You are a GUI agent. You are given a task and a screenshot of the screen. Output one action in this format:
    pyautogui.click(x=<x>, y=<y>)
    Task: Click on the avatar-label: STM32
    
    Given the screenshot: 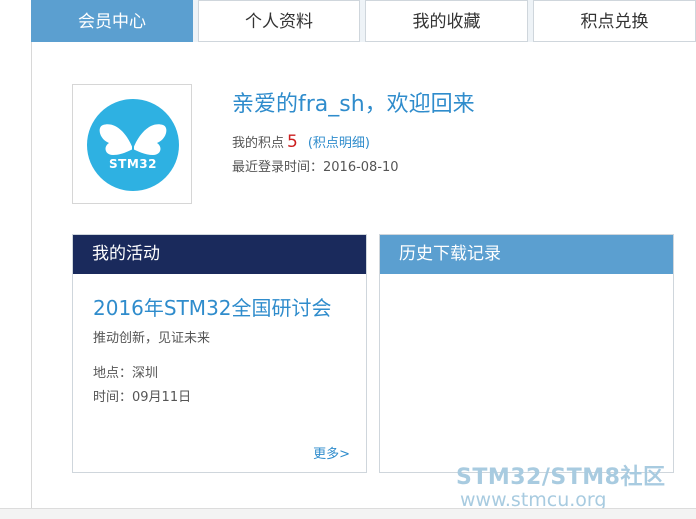 What is the action you would take?
    pyautogui.click(x=133, y=164)
    